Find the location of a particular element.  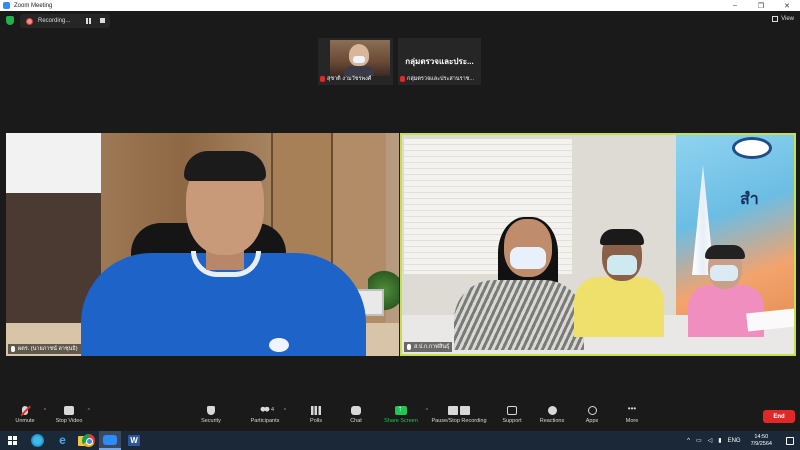

system-clock: 14:50 7/9/2564 is located at coordinates (761, 441).